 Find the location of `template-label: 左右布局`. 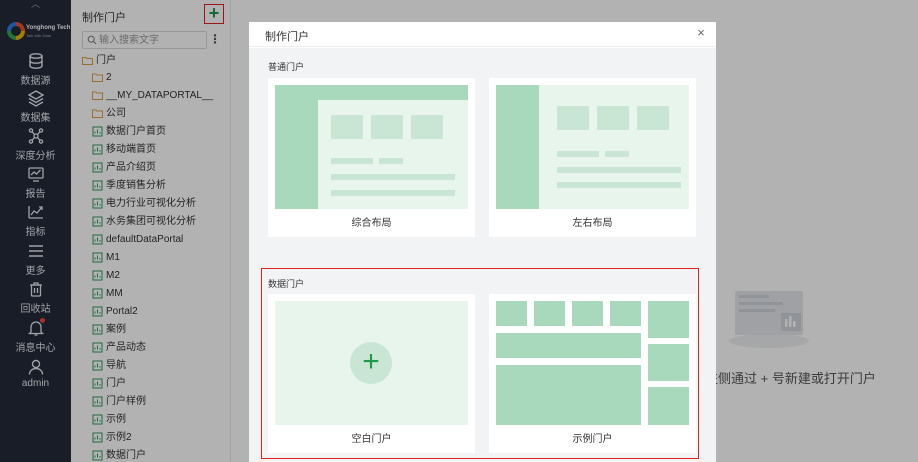

template-label: 左右布局 is located at coordinates (592, 223).